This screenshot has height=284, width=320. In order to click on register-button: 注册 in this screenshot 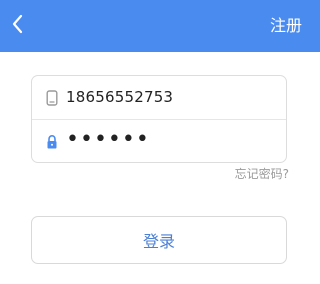, I will do `click(286, 26)`.